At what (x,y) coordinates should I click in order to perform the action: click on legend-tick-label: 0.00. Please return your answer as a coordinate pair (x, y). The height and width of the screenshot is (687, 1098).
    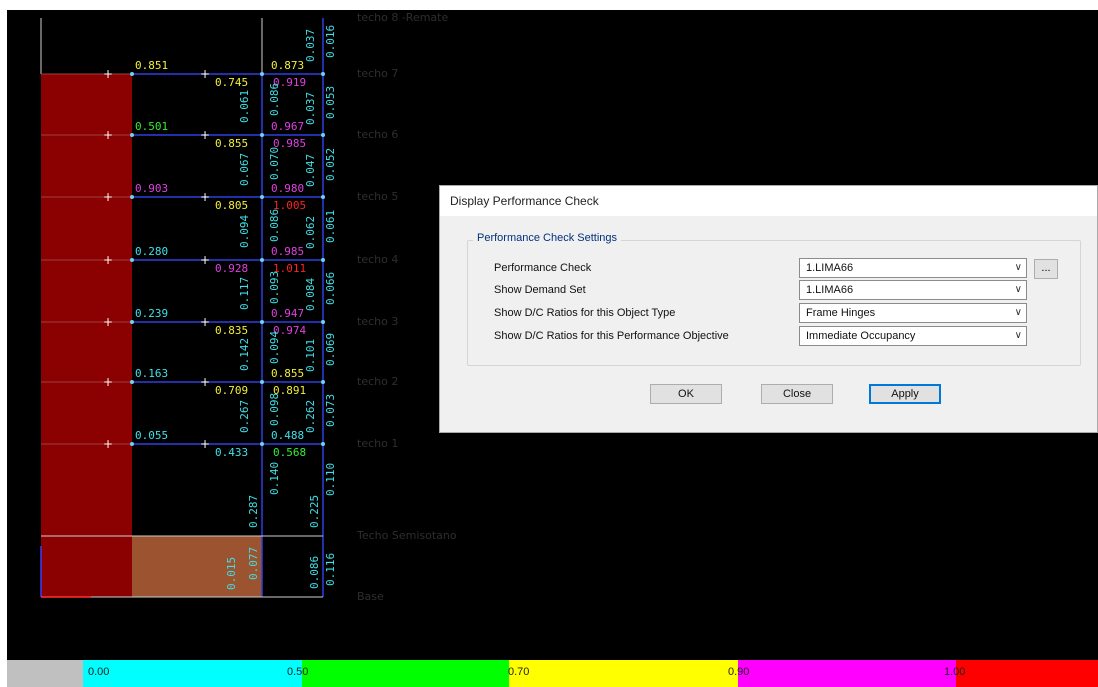
    Looking at the image, I should click on (99, 672).